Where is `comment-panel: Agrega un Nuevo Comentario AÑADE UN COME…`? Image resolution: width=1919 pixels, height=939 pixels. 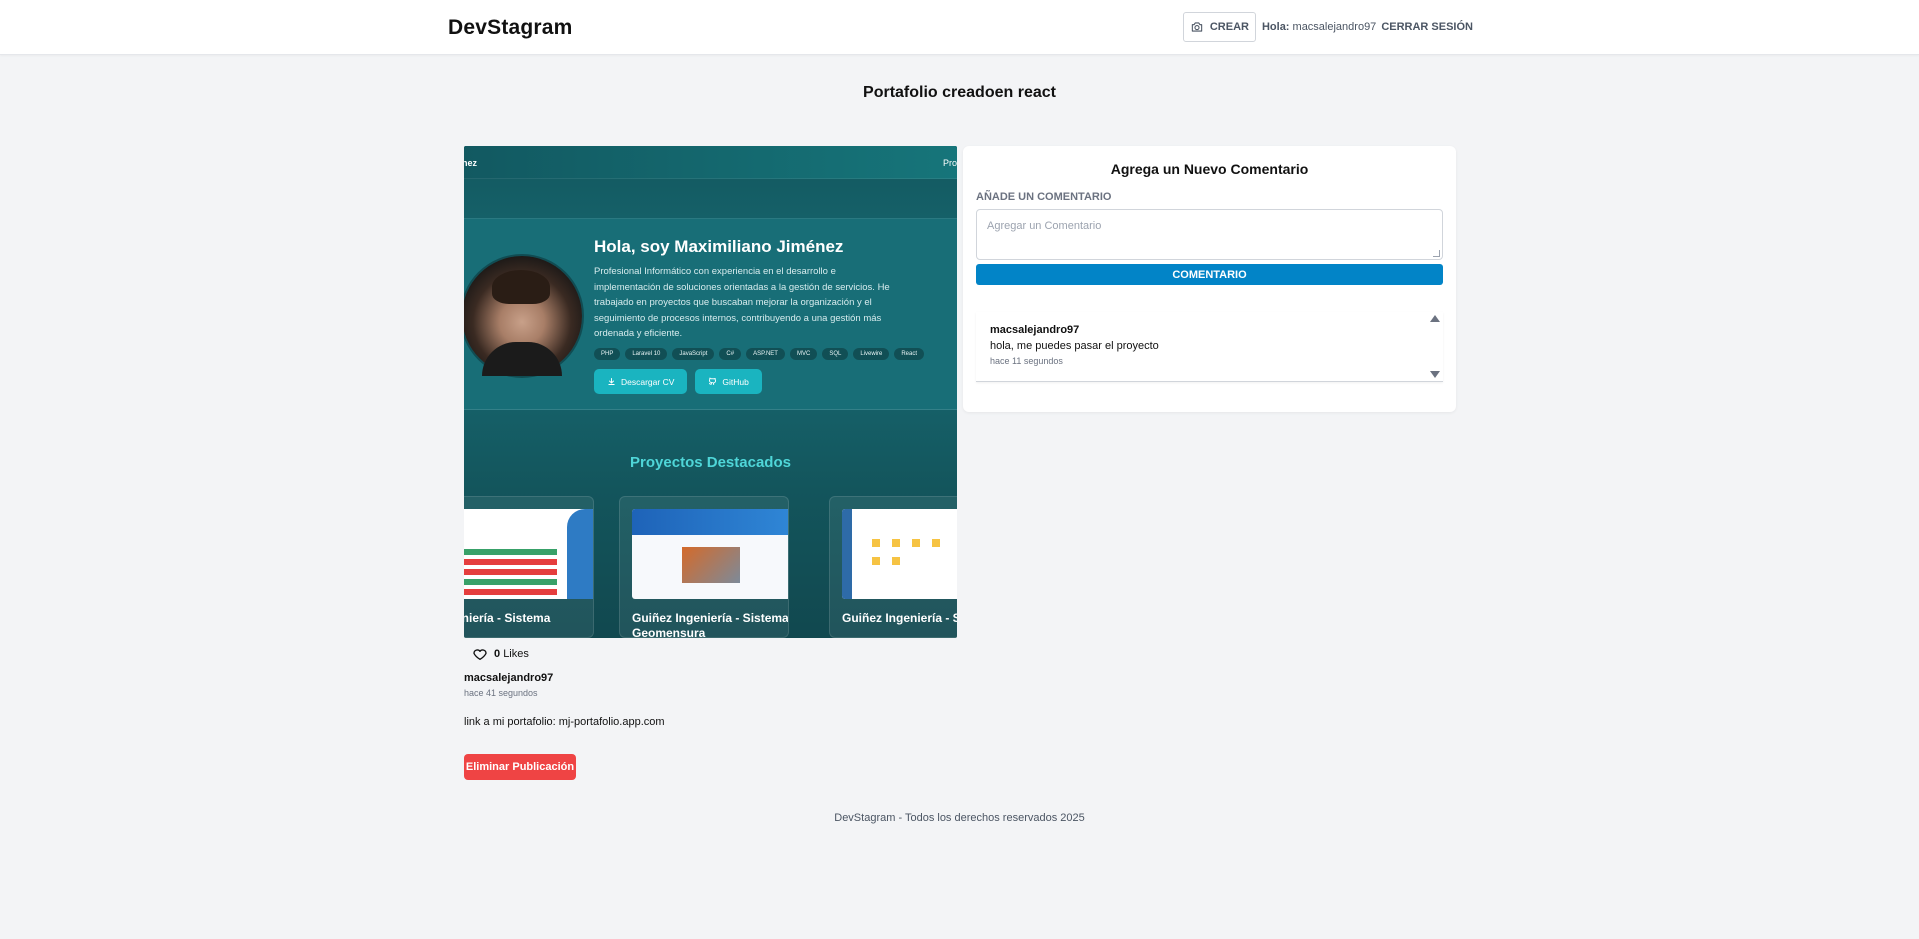
comment-panel: Agrega un Nuevo Comentario AÑADE UN COME… is located at coordinates (1209, 279).